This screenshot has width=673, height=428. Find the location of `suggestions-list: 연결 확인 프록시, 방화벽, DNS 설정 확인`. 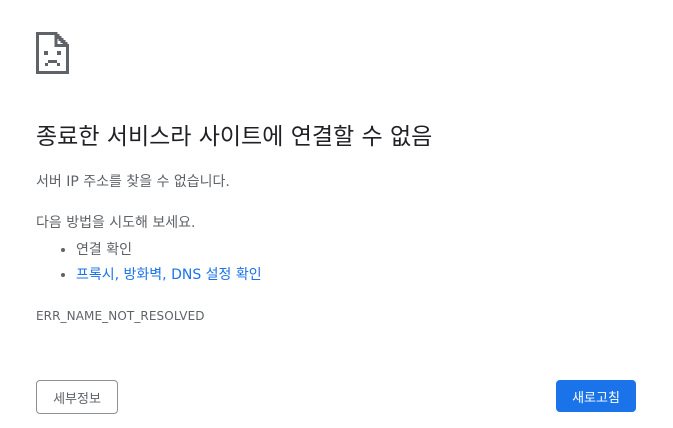

suggestions-list: 연결 확인 프록시, 방화벽, DNS 설정 확인 is located at coordinates (149, 263).